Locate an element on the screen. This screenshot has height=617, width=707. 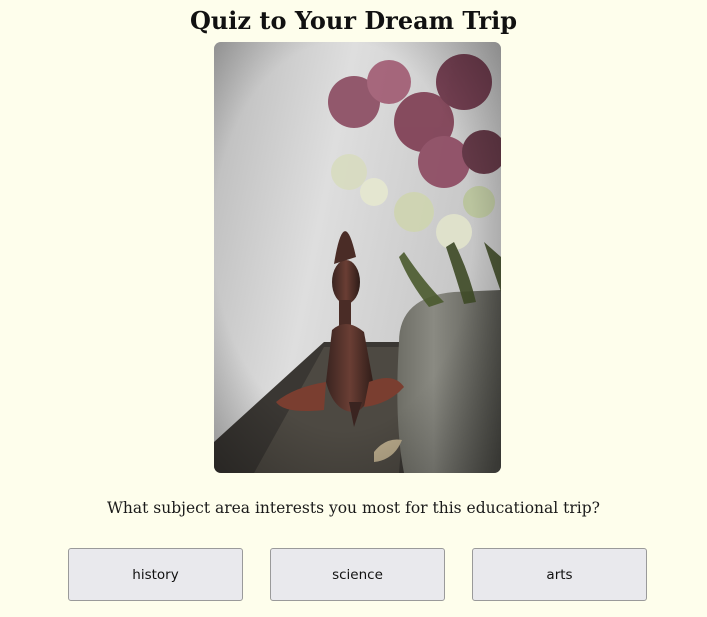
answer-button-science: science is located at coordinates (357, 574).